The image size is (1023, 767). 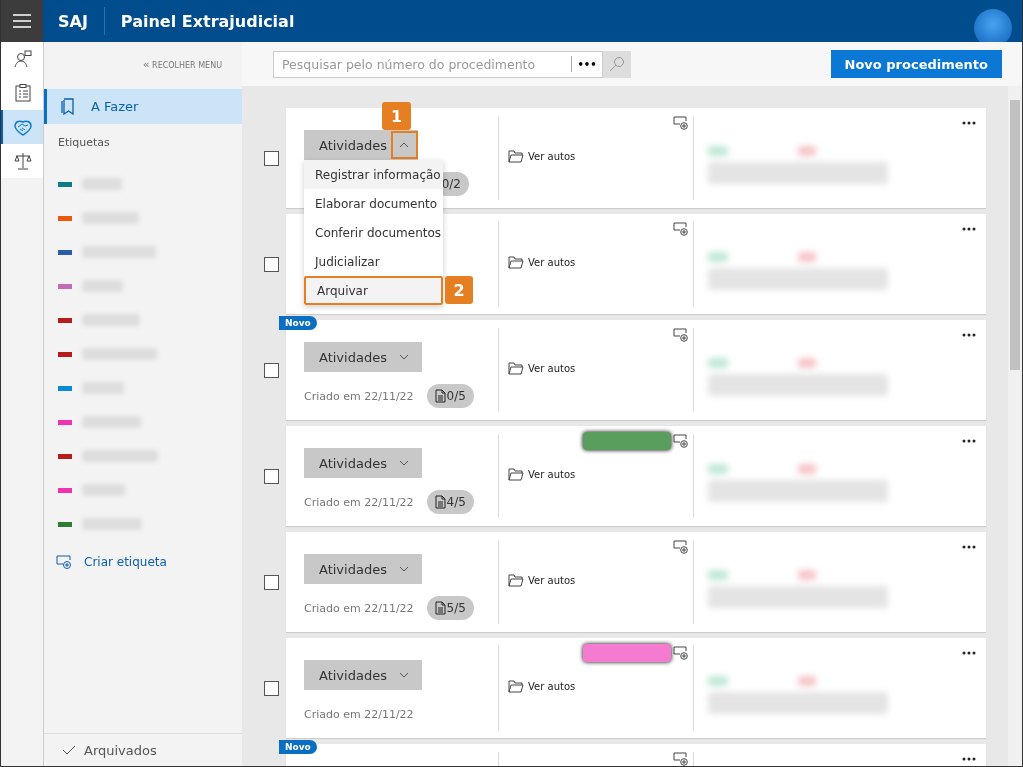 I want to click on create-tag-link: Criar etiqueta, so click(x=149, y=562).